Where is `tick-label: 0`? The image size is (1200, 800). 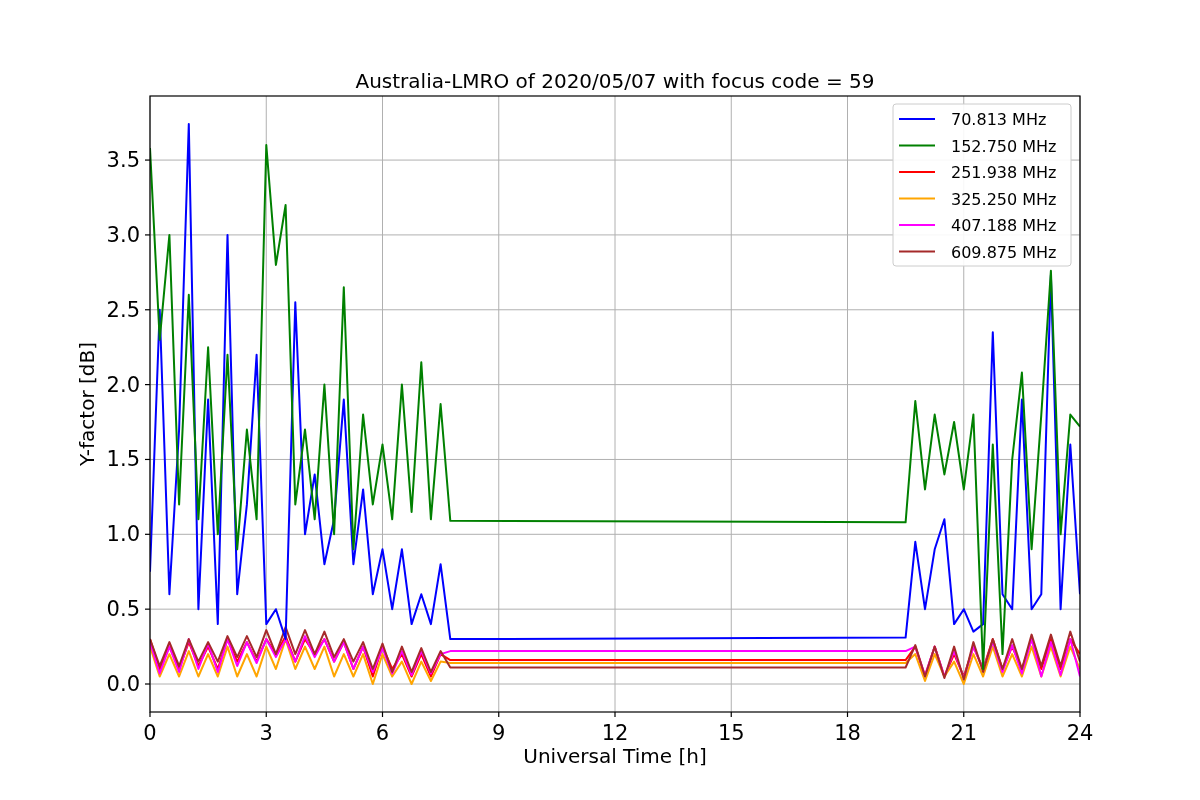
tick-label: 0 is located at coordinates (150, 733).